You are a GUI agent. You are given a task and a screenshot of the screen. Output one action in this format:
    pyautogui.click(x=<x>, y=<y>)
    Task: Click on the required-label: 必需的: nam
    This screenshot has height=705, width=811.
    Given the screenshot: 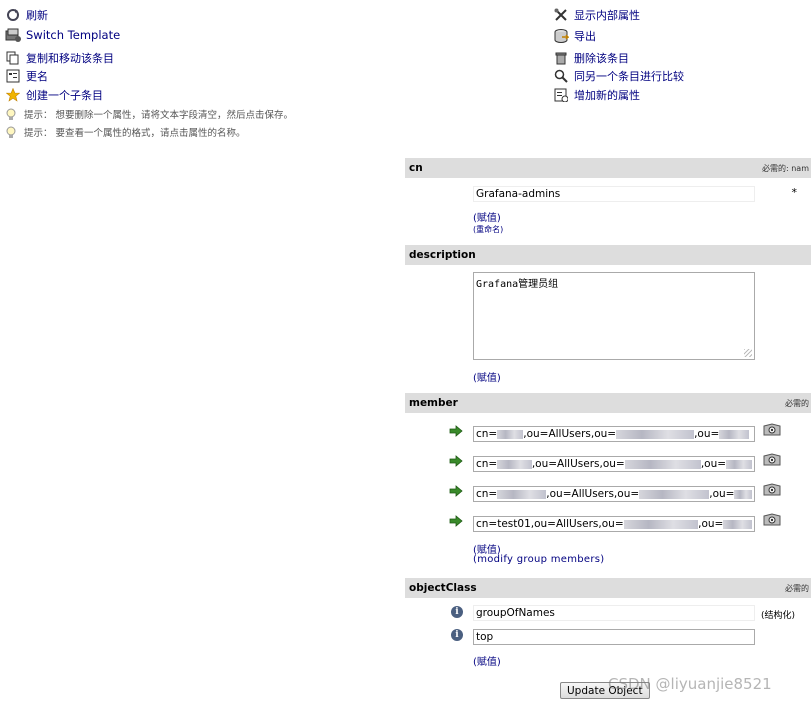 What is the action you would take?
    pyautogui.click(x=785, y=168)
    